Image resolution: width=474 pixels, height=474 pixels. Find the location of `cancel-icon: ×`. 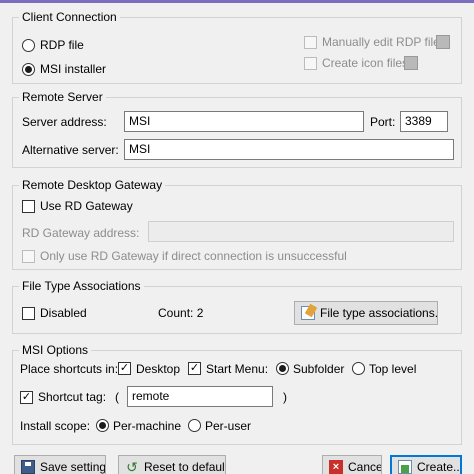

cancel-icon: × is located at coordinates (336, 467).